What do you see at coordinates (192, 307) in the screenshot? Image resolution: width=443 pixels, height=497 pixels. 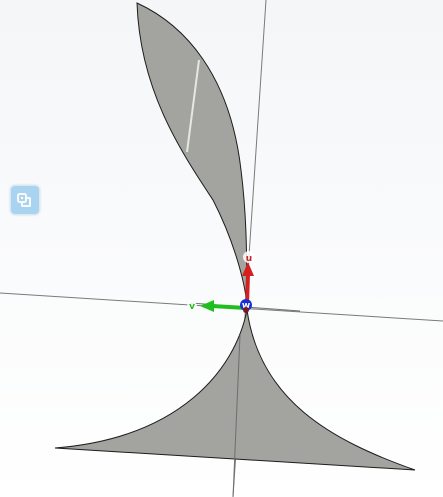 I see `v-axis-label: v` at bounding box center [192, 307].